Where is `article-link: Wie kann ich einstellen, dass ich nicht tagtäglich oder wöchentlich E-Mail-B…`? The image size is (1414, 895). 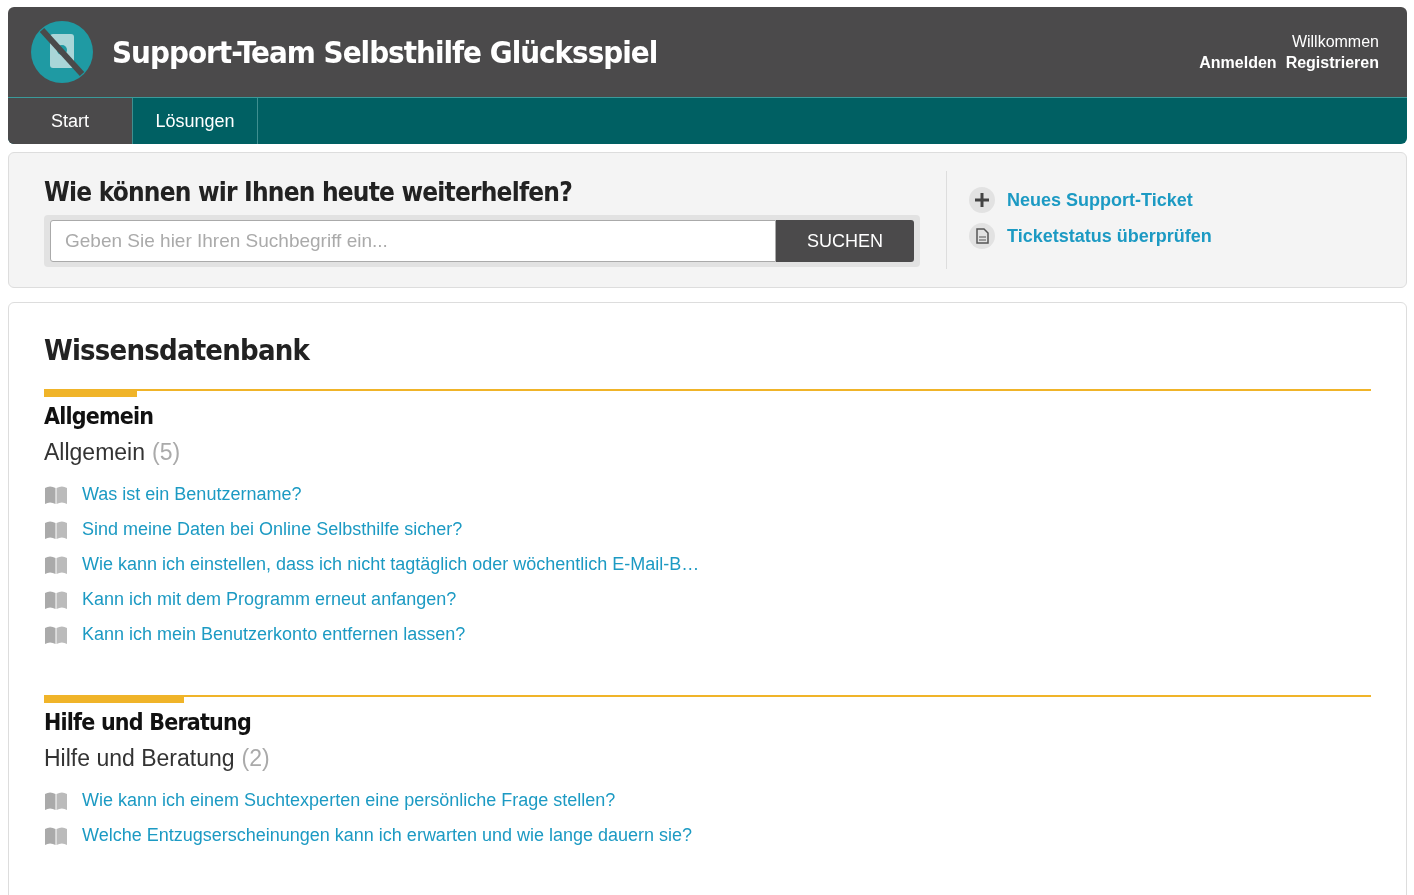 article-link: Wie kann ich einstellen, dass ich nicht tagtäglich oder wöchentlich E-Mail-B… is located at coordinates (391, 564).